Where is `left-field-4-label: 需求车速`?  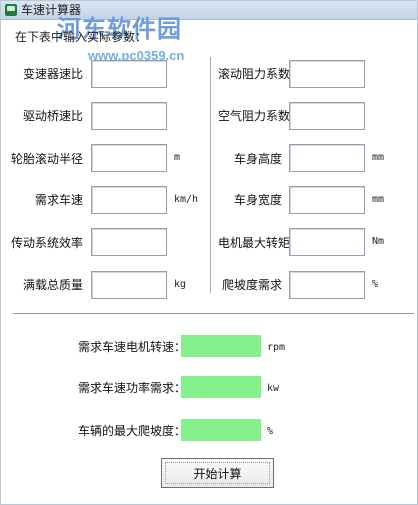
left-field-4-label: 需求车速 is located at coordinates (58, 200).